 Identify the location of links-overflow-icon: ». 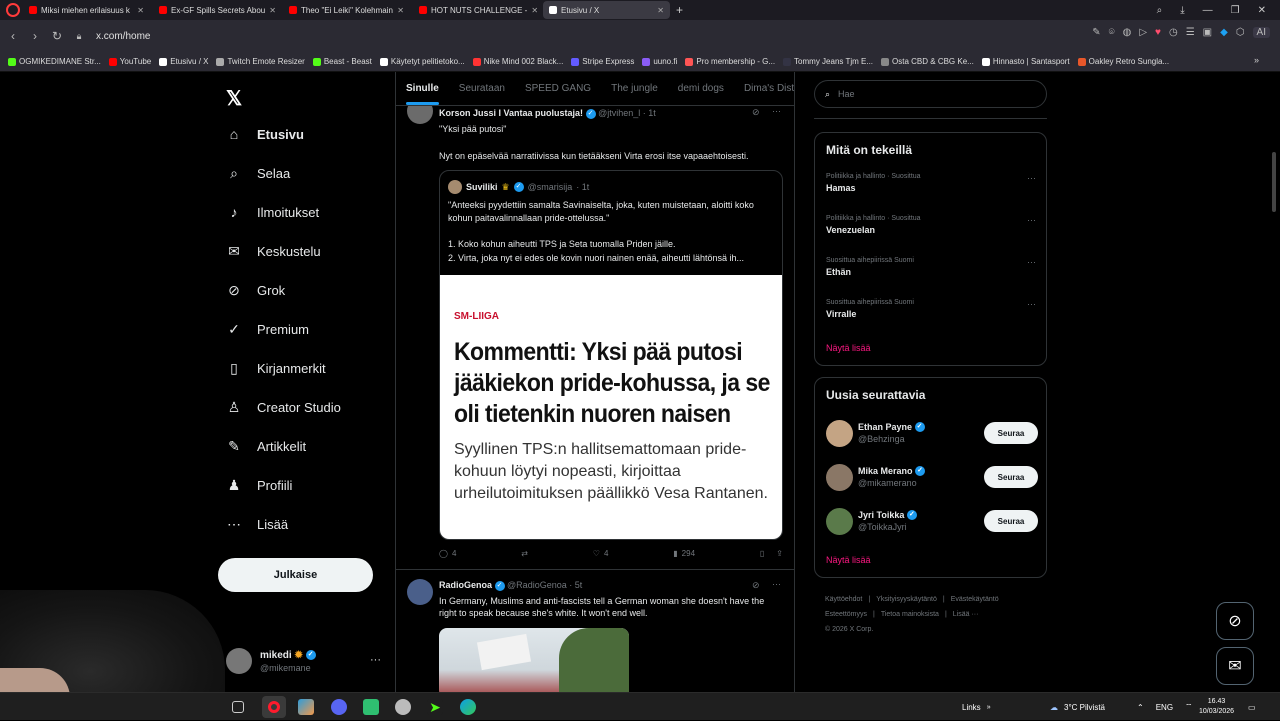
(989, 707).